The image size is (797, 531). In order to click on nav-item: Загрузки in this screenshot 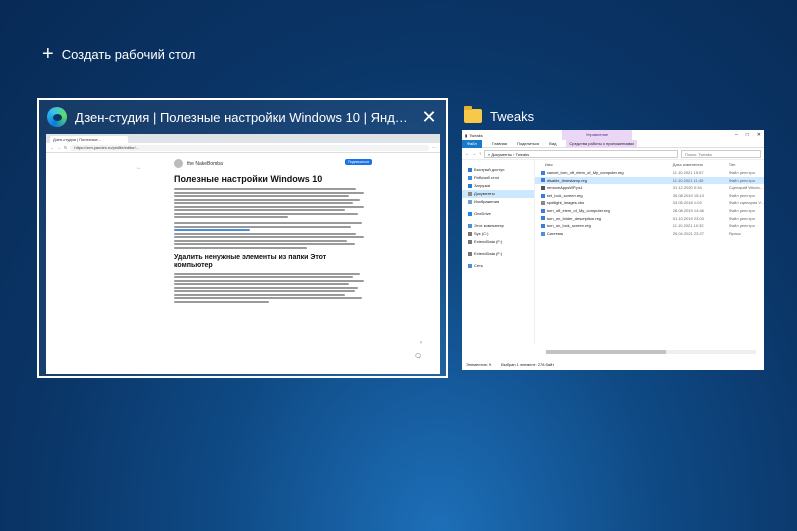, I will do `click(498, 186)`.